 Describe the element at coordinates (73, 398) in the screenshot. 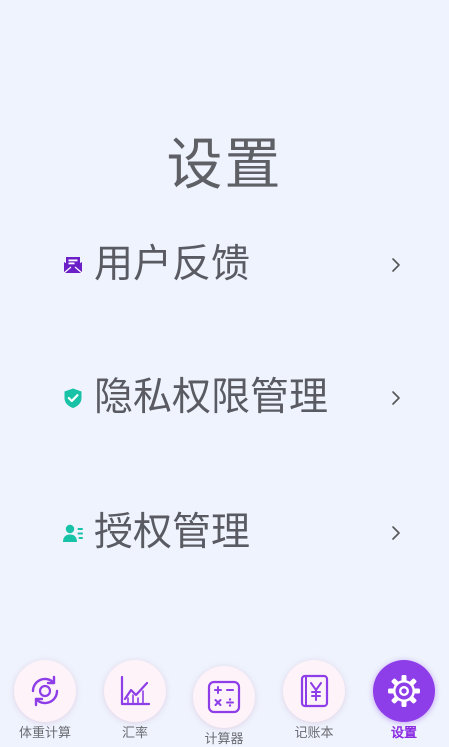

I see `shield-check-icon` at that location.